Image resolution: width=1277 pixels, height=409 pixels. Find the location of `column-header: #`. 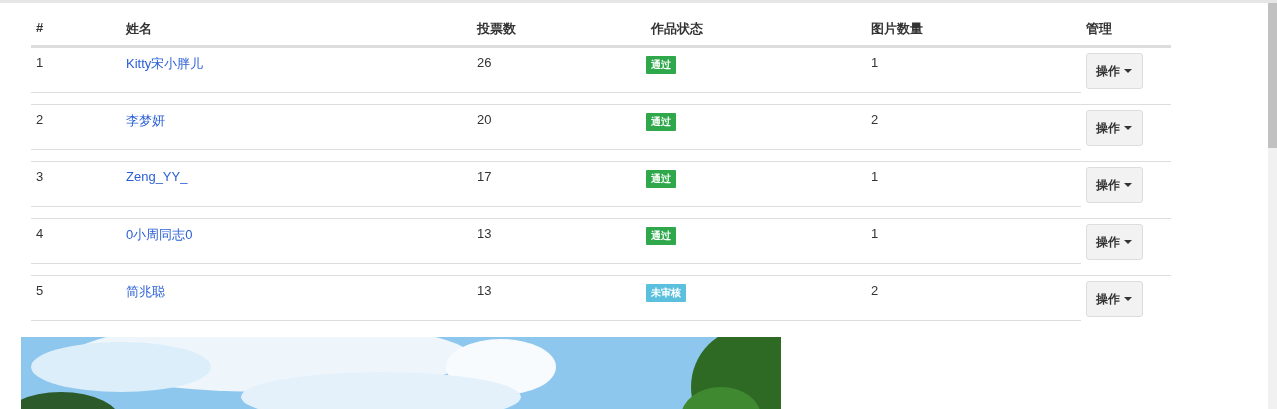

column-header: # is located at coordinates (39, 28).